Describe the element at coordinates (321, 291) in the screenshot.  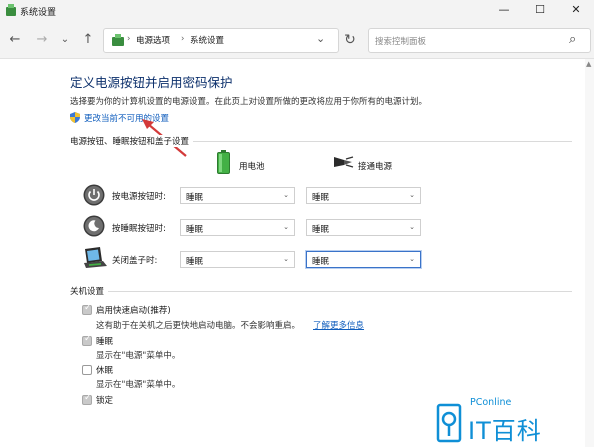
I see `section-divider` at that location.